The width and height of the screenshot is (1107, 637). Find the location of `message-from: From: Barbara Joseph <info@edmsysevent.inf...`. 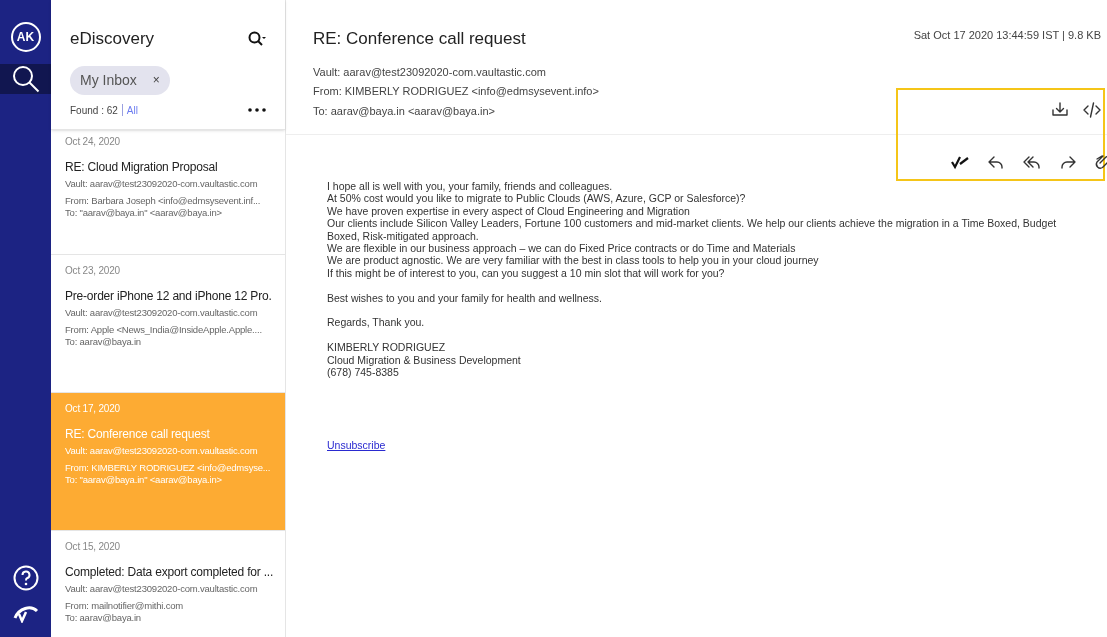

message-from: From: Barbara Joseph <info@edmsysevent.inf... is located at coordinates (163, 201).